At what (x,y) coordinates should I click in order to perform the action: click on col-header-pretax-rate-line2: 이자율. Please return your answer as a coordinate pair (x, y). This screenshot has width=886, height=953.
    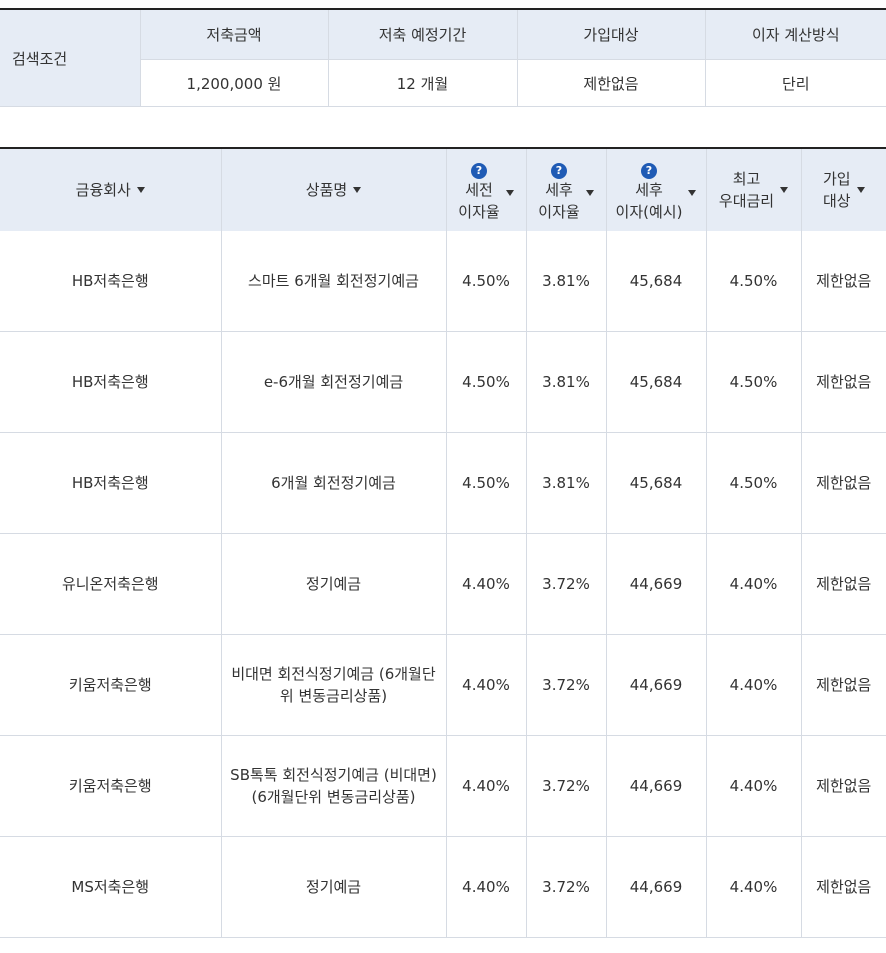
    Looking at the image, I should click on (479, 211).